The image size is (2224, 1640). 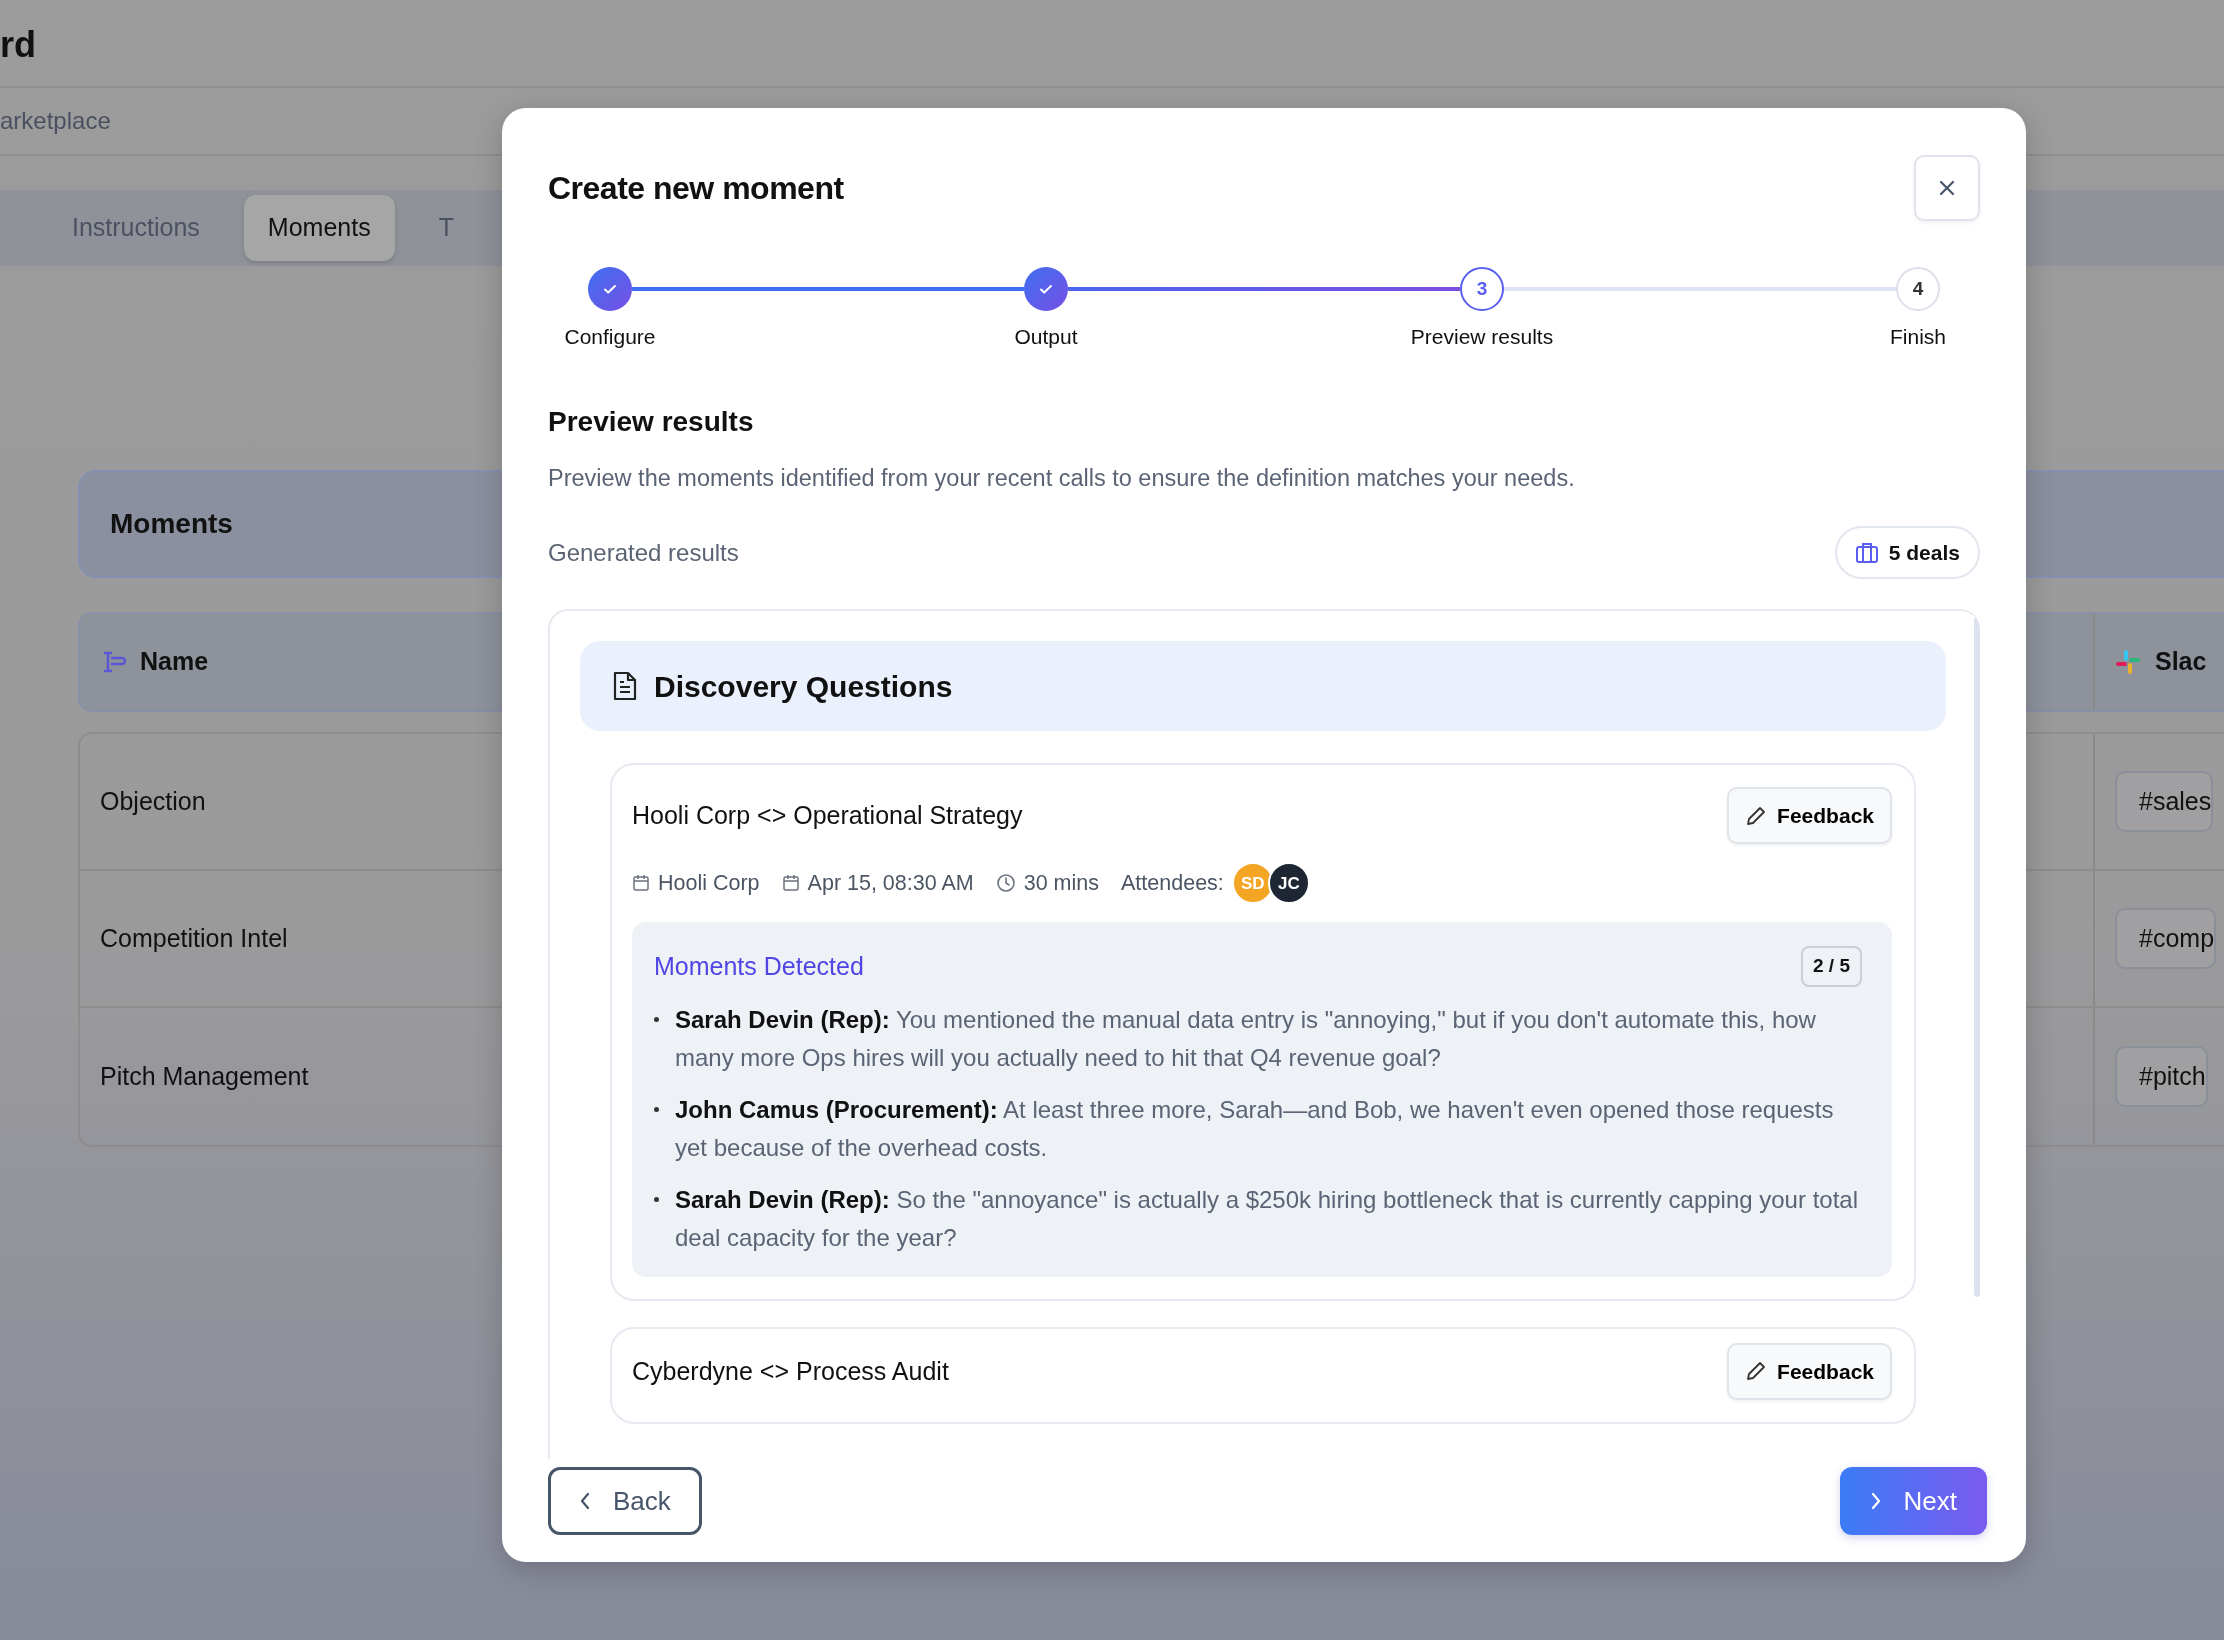 I want to click on channel-tag: #pitch, so click(x=2161, y=1076).